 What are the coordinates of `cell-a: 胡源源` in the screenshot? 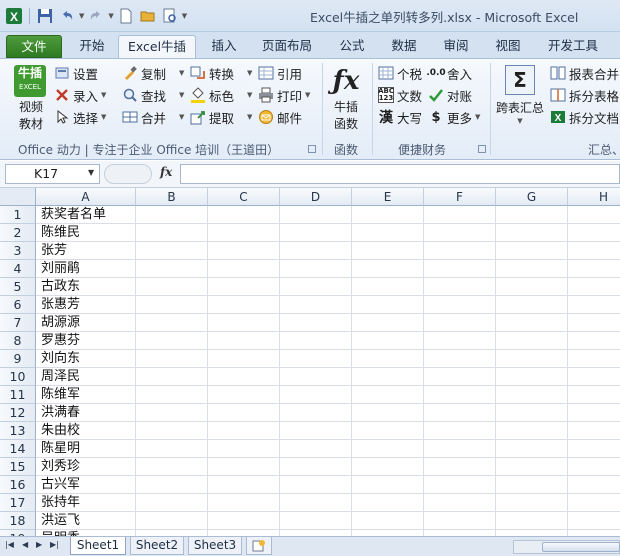 It's located at (60, 323).